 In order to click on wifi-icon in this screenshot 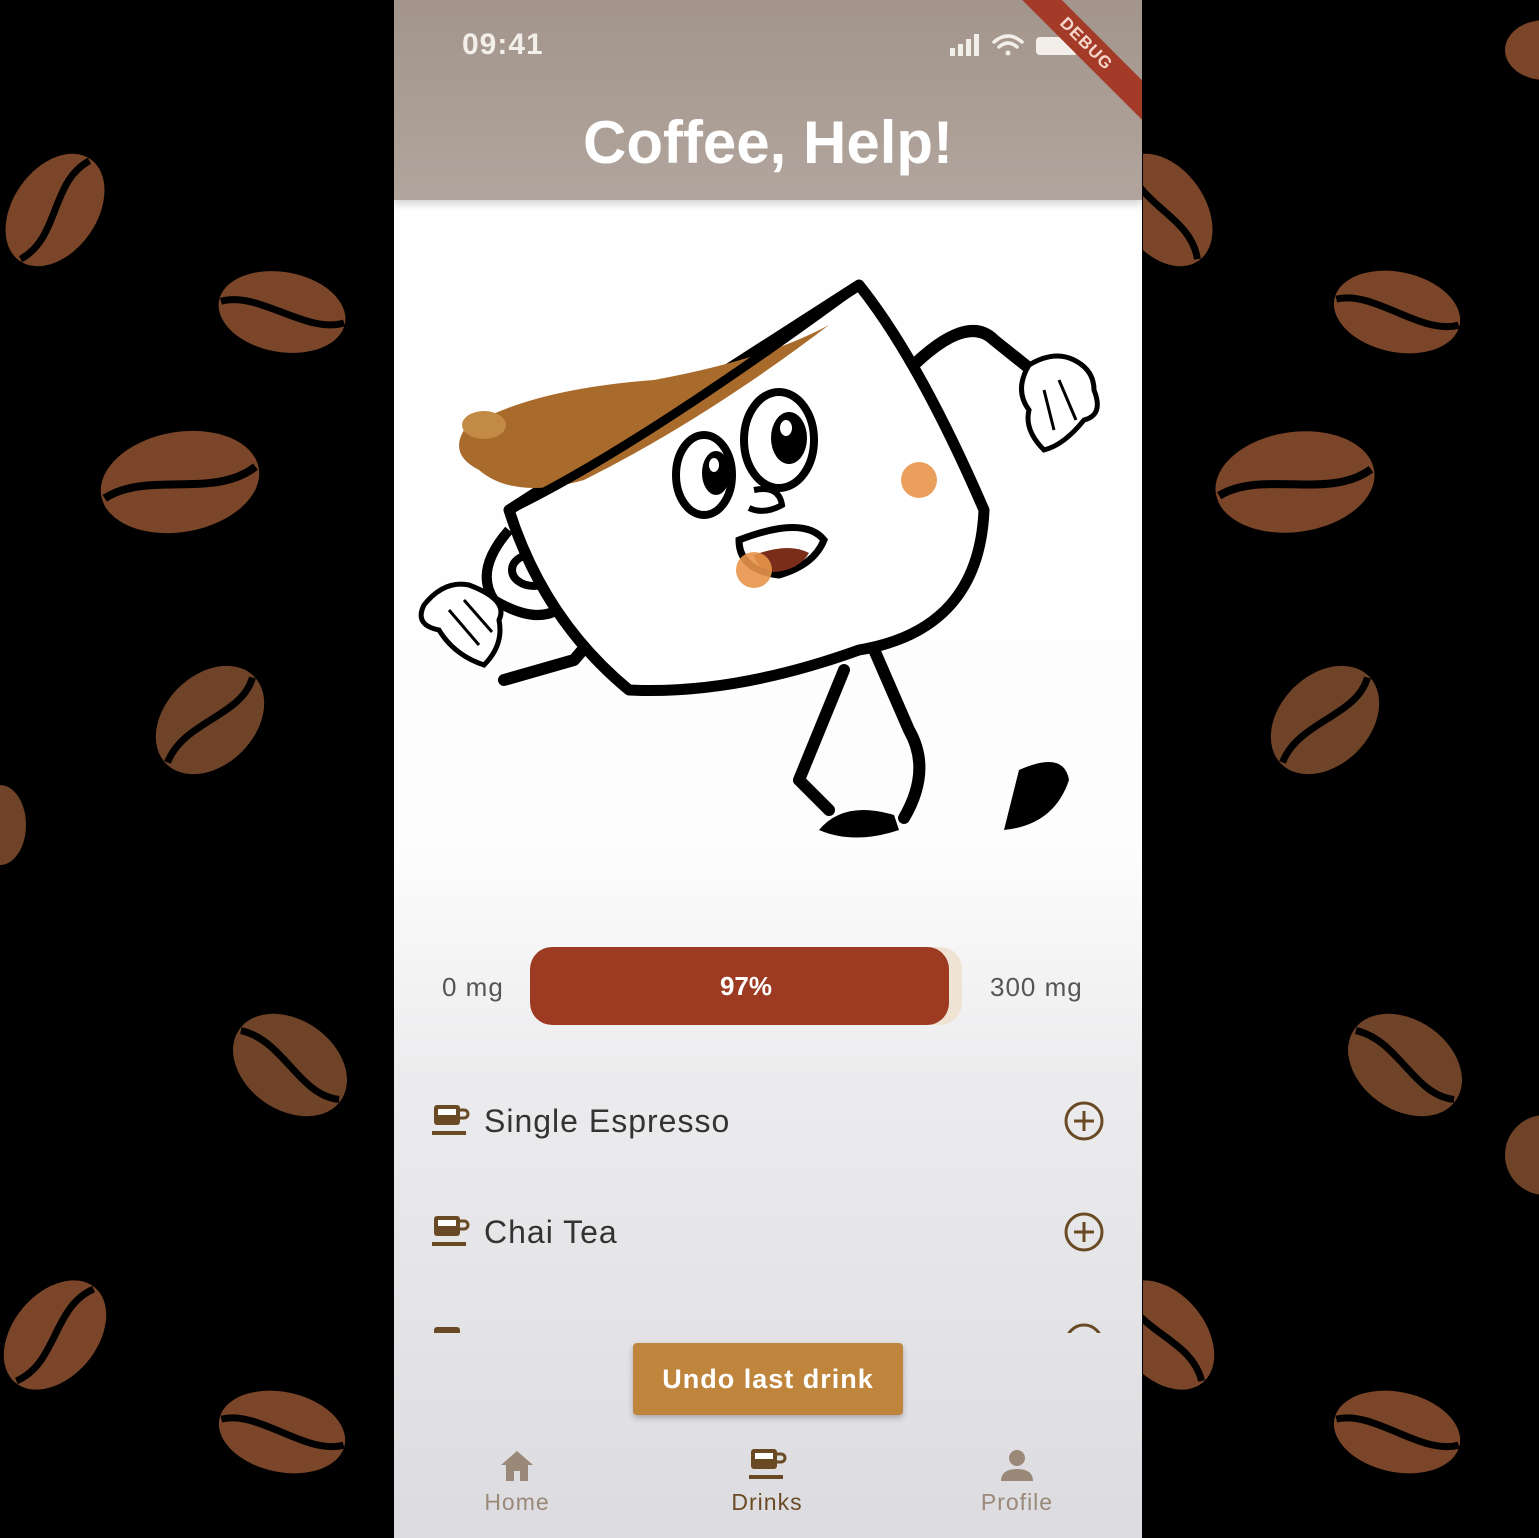, I will do `click(1008, 45)`.